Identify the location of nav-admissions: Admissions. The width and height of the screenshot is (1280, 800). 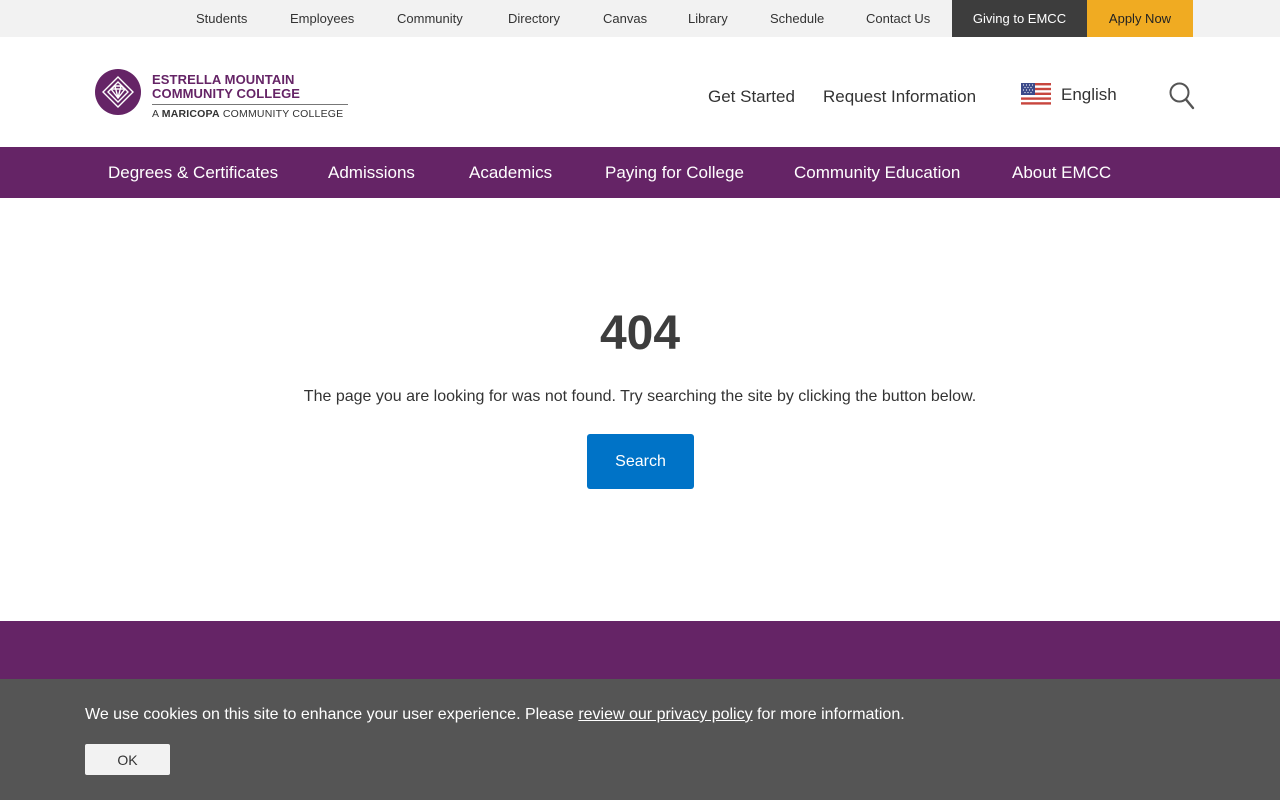
(371, 172).